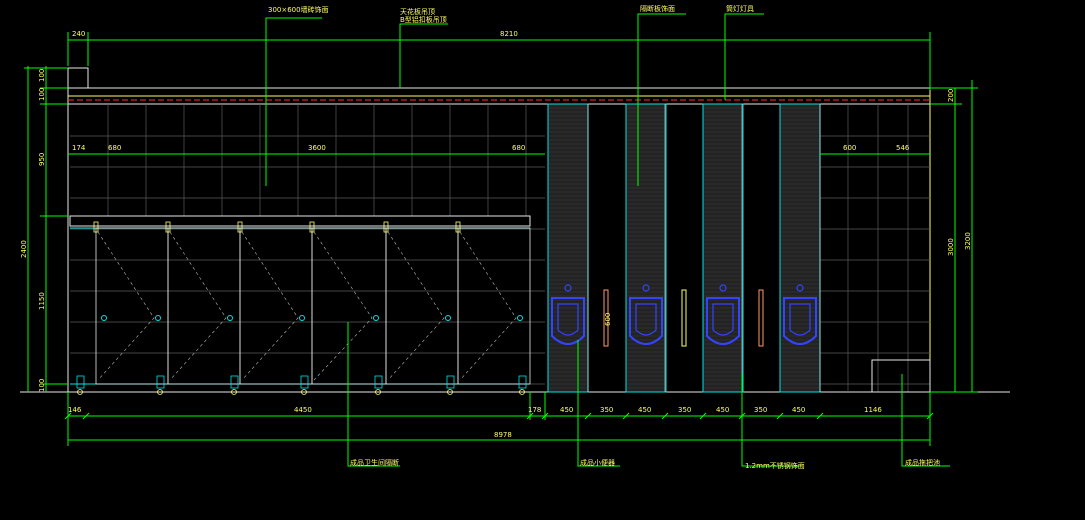 The image size is (1085, 520). I want to click on label-partition-board: 隔断板饰面, so click(657, 8).